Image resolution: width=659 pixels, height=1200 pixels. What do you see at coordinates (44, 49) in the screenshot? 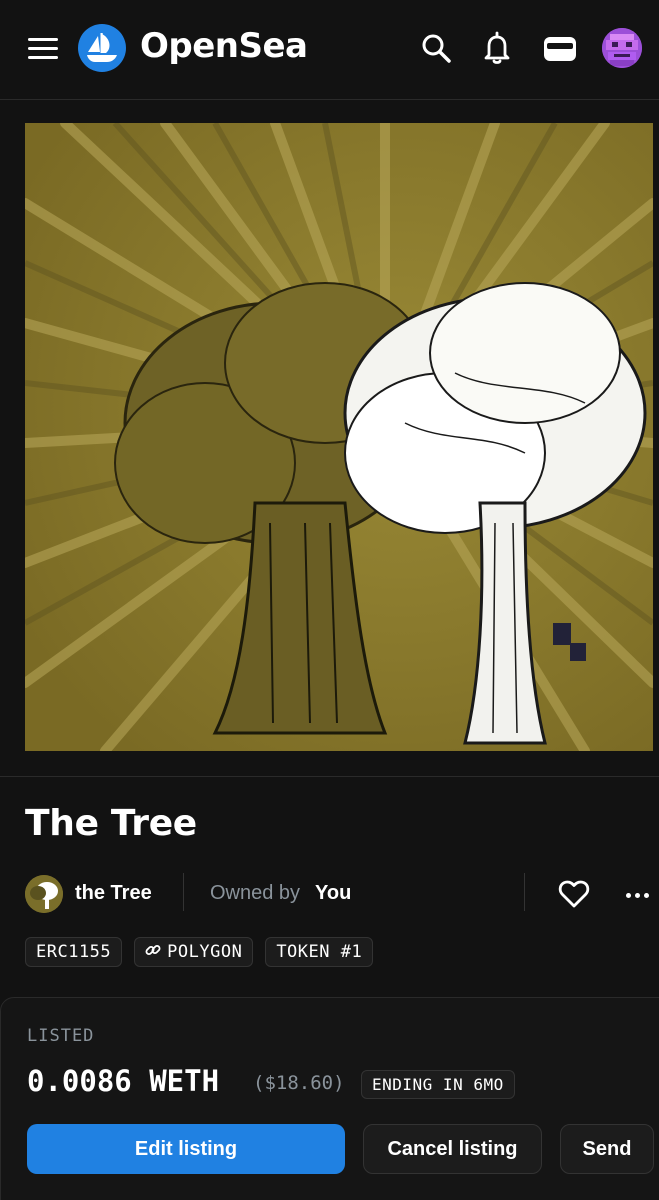
I see `menu-icon` at bounding box center [44, 49].